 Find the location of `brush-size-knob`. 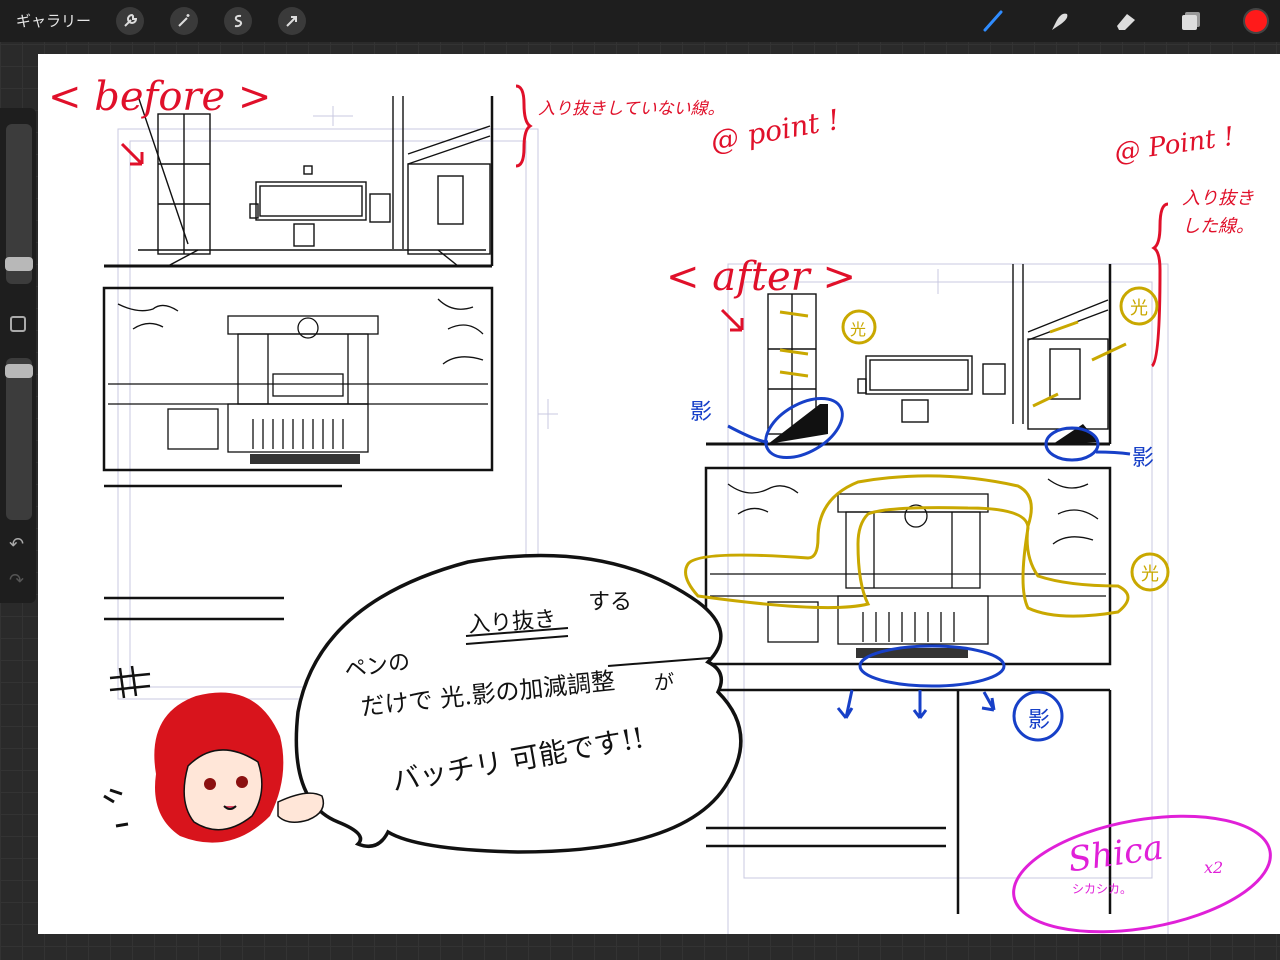

brush-size-knob is located at coordinates (19, 264).